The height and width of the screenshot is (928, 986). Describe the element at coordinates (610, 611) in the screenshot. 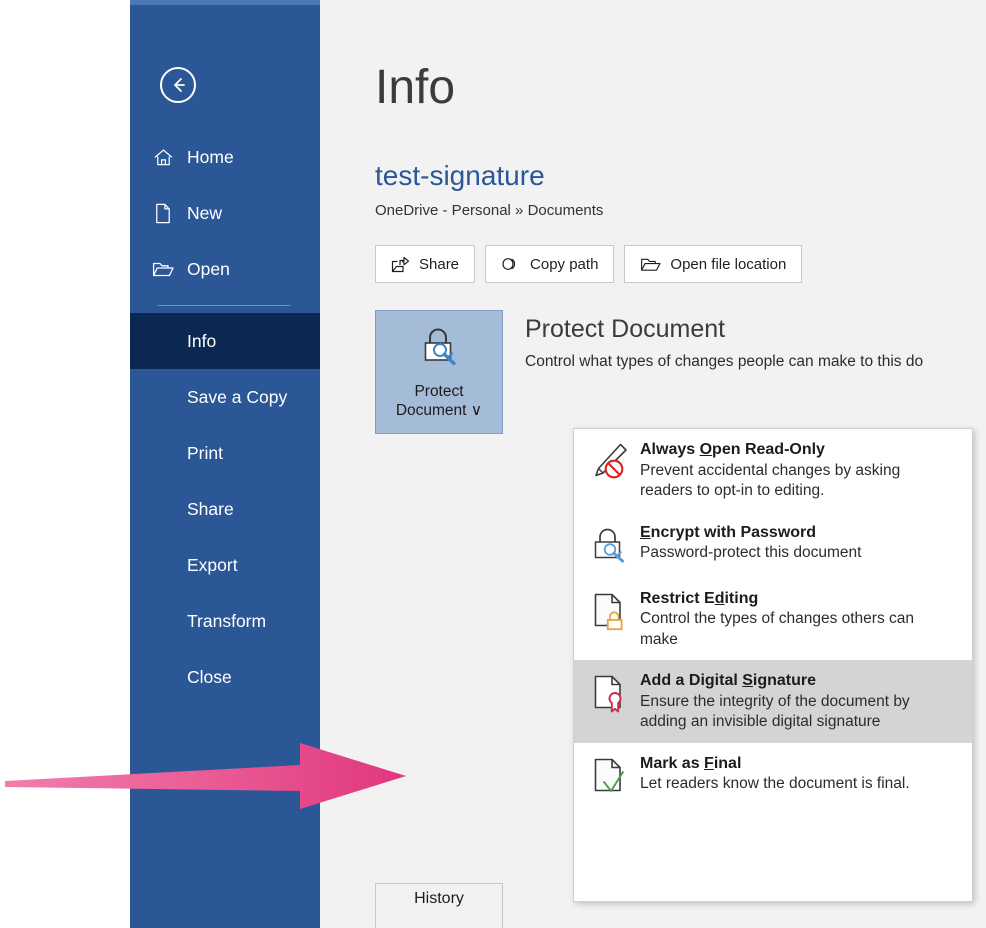

I see `document-lock-icon` at that location.